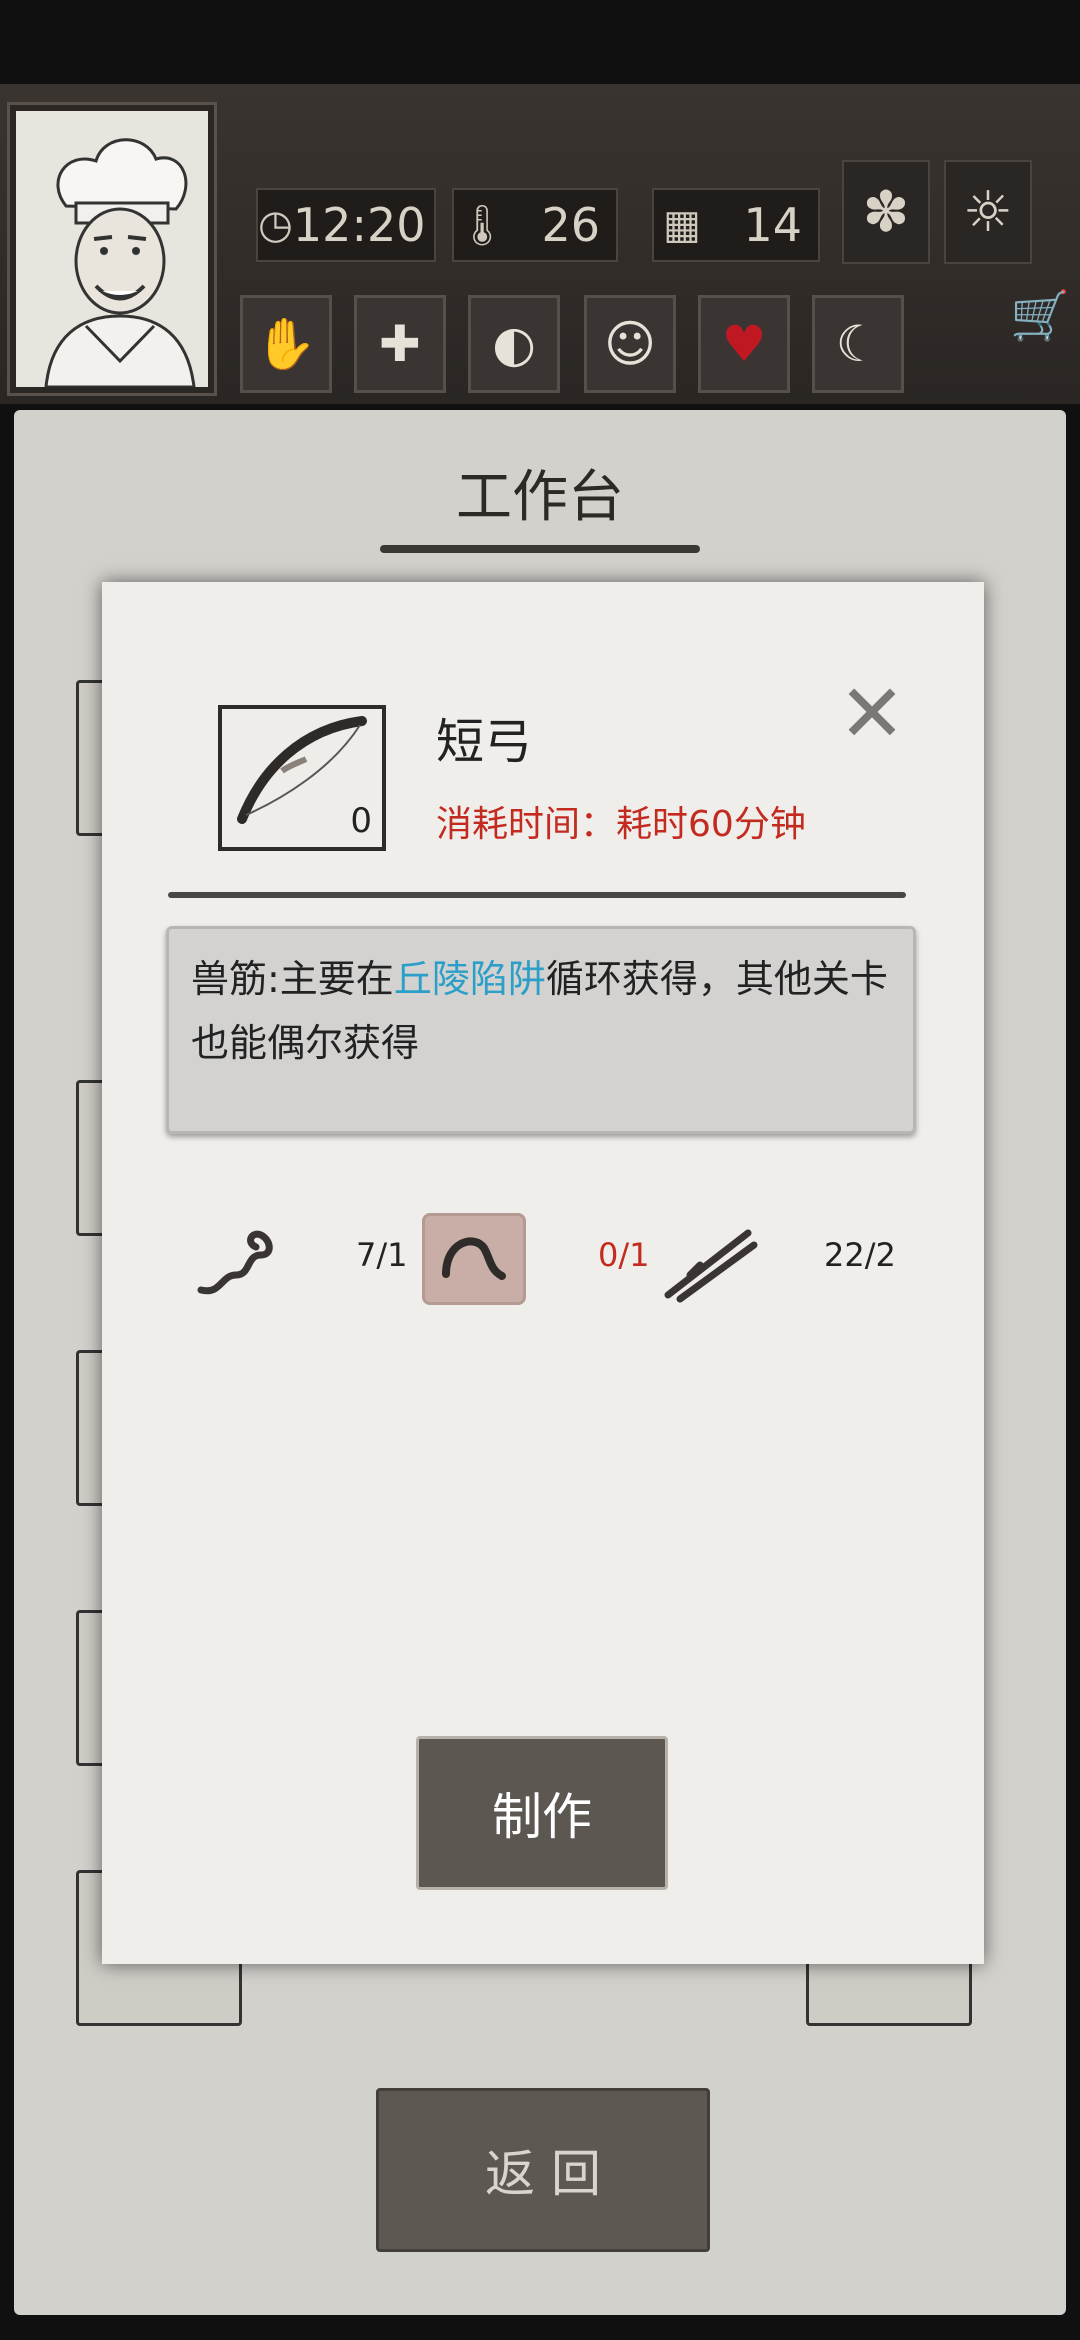 Image resolution: width=1080 pixels, height=2340 pixels. What do you see at coordinates (526, 824) in the screenshot?
I see `craft-time-label: 消耗时间：` at bounding box center [526, 824].